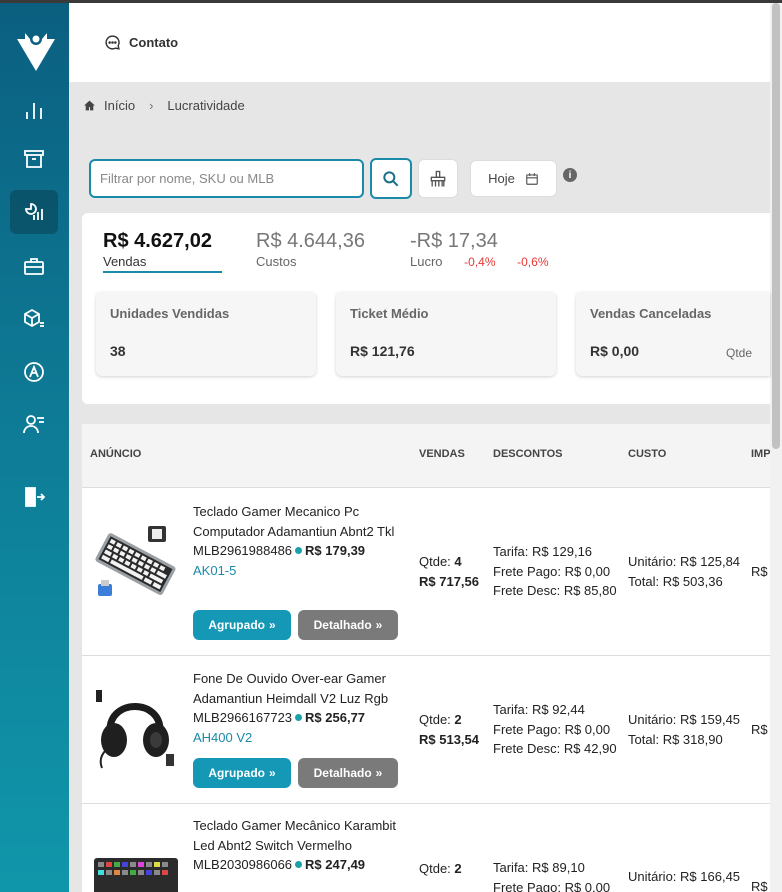 The image size is (782, 892). What do you see at coordinates (551, 875) in the screenshot?
I see `descontos-cell: Tarifa: R$ 89,10 Frete Pago: R$ 0,00` at bounding box center [551, 875].